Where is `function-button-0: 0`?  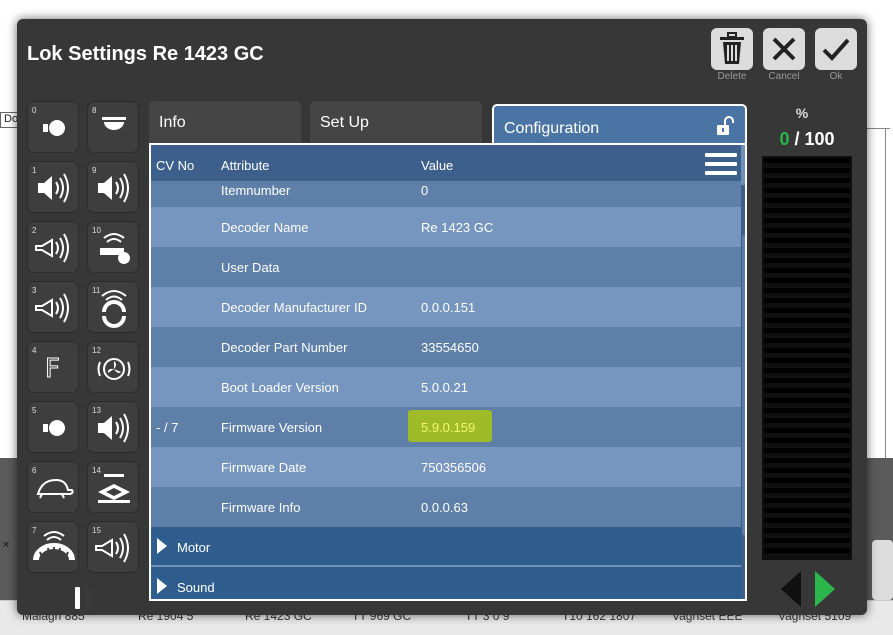 function-button-0: 0 is located at coordinates (53, 127).